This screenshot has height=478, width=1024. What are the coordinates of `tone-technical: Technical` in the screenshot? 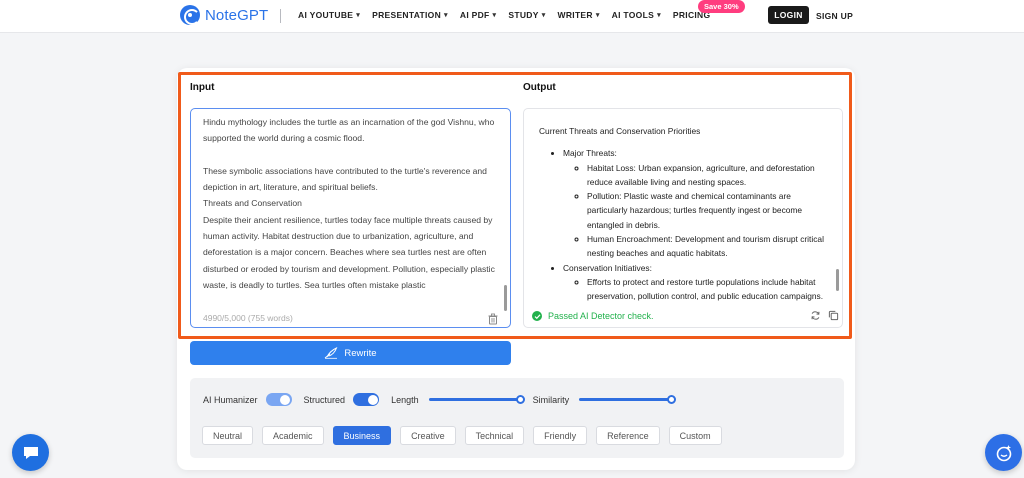 It's located at (494, 435).